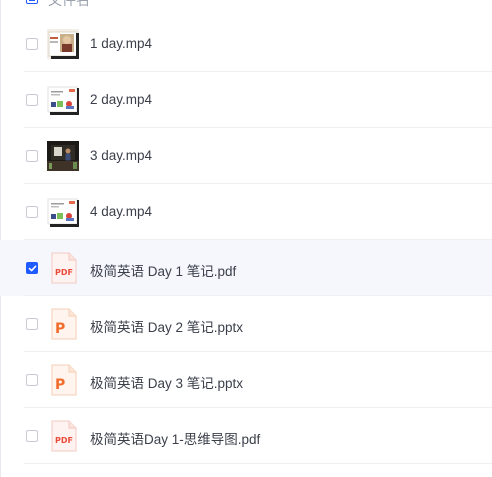 The image size is (492, 477). What do you see at coordinates (63, 156) in the screenshot?
I see `classroom-video-thumbnail` at bounding box center [63, 156].